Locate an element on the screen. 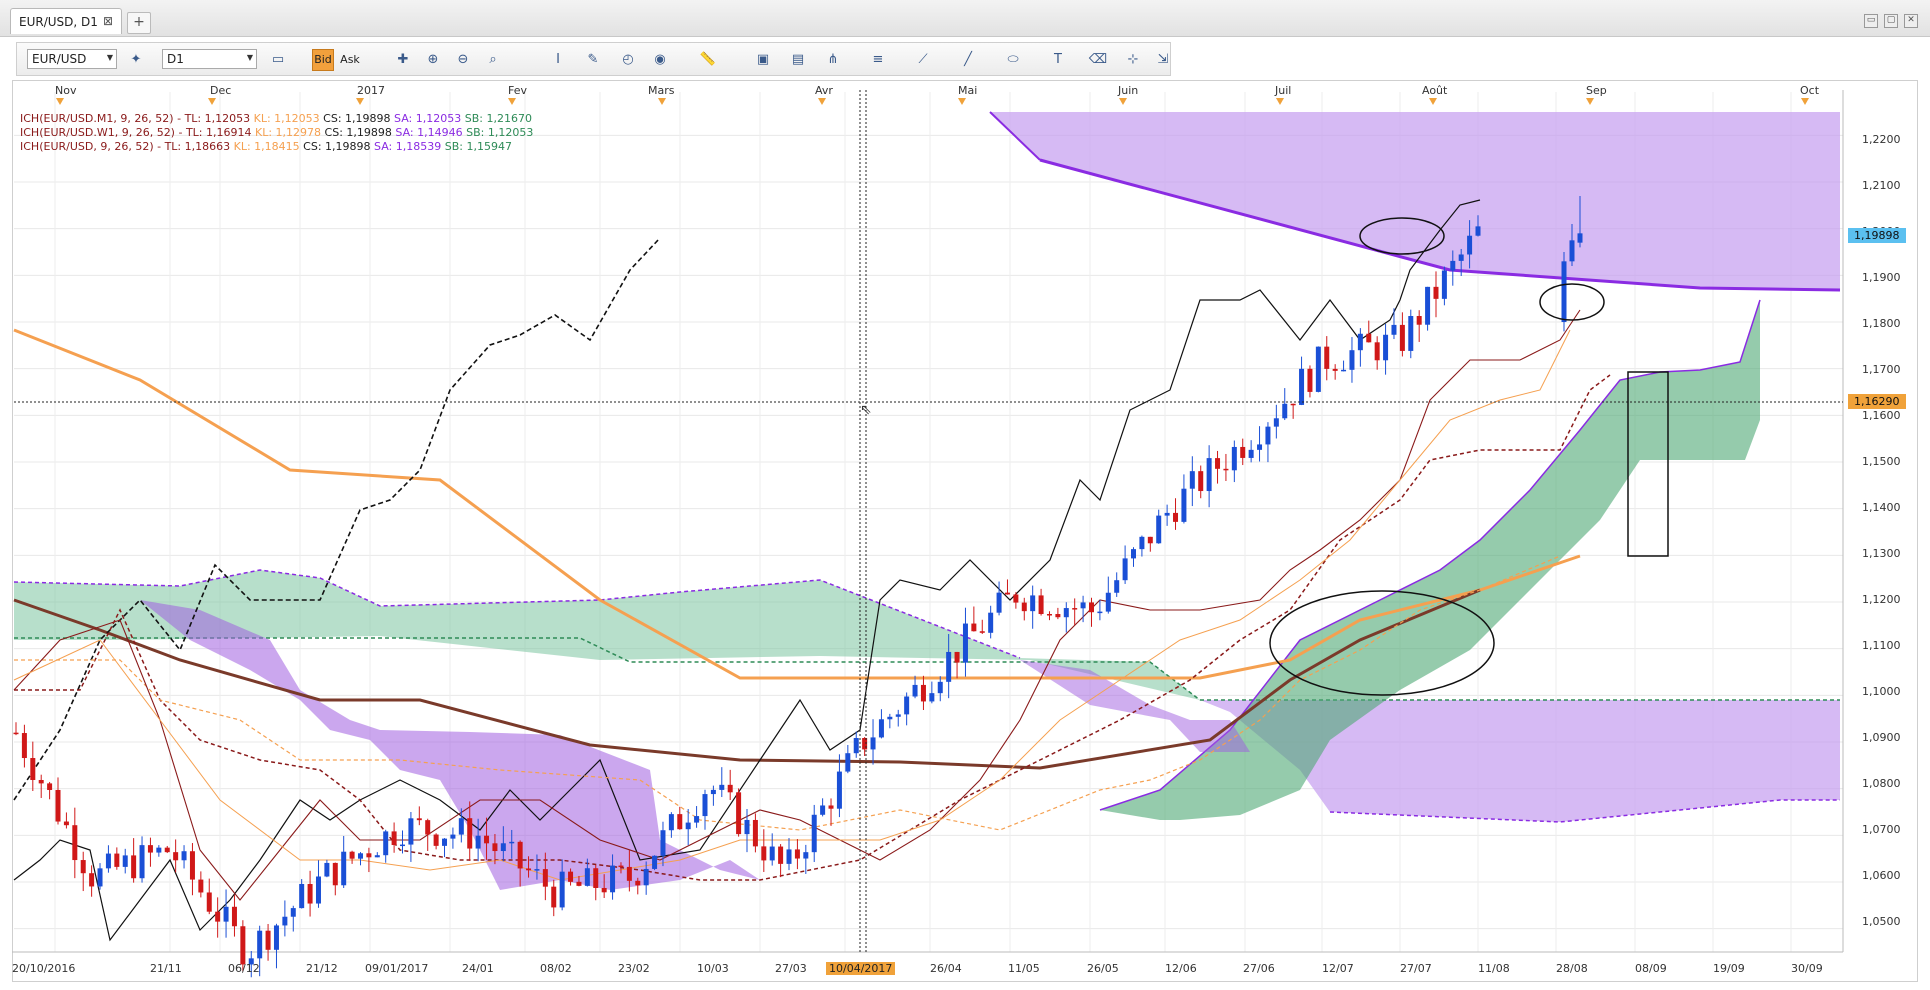 Image resolution: width=1930 pixels, height=990 pixels. month-label: 2017 is located at coordinates (371, 90).